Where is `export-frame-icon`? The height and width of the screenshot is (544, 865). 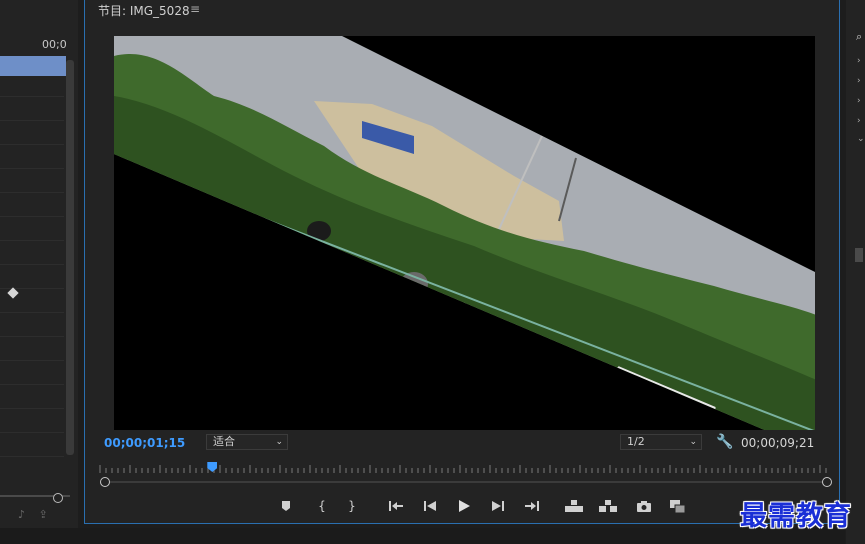
export-frame-icon is located at coordinates (644, 506).